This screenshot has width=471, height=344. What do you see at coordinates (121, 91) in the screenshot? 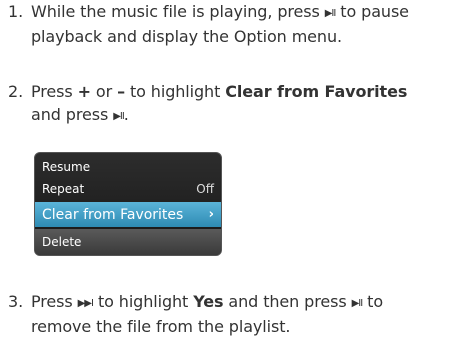
I see `minus-key: –` at bounding box center [121, 91].